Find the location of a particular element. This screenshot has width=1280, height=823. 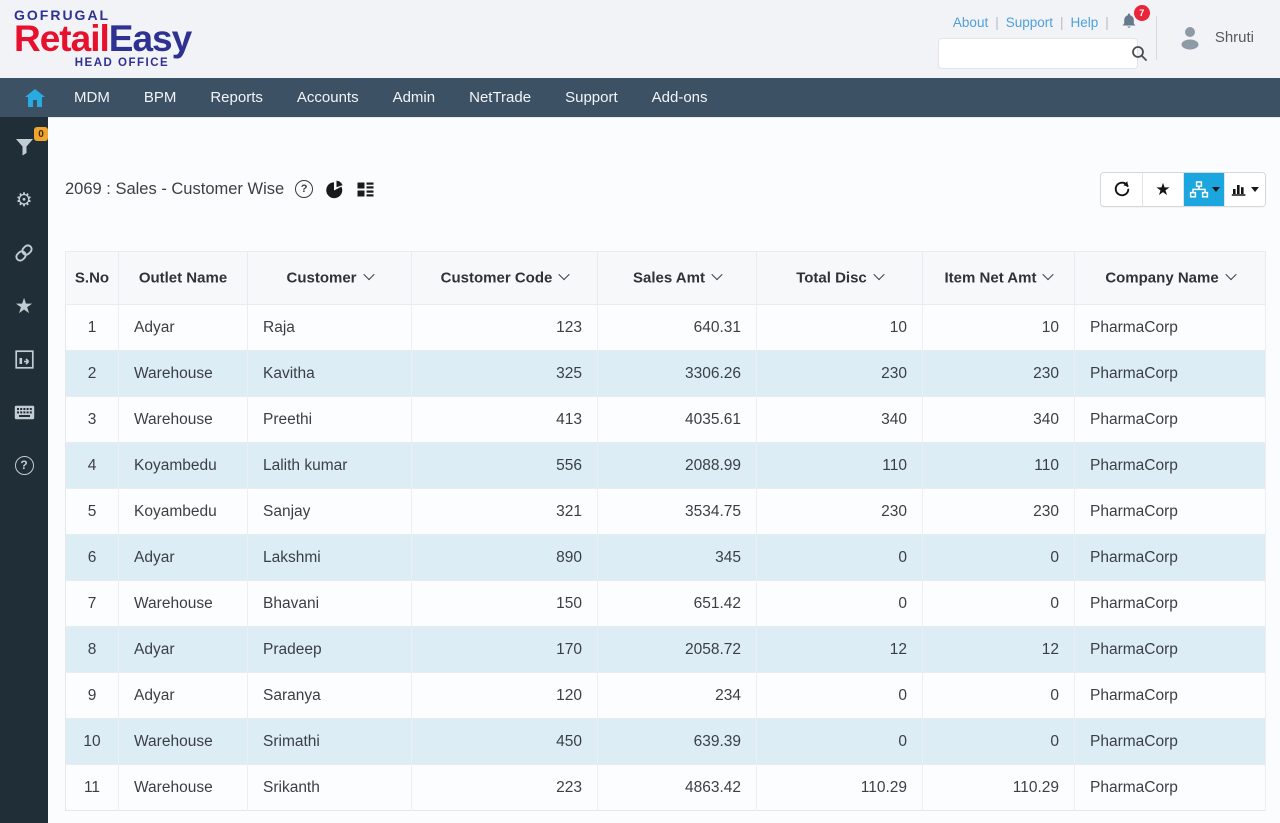

report-help-icon: ? is located at coordinates (304, 189).